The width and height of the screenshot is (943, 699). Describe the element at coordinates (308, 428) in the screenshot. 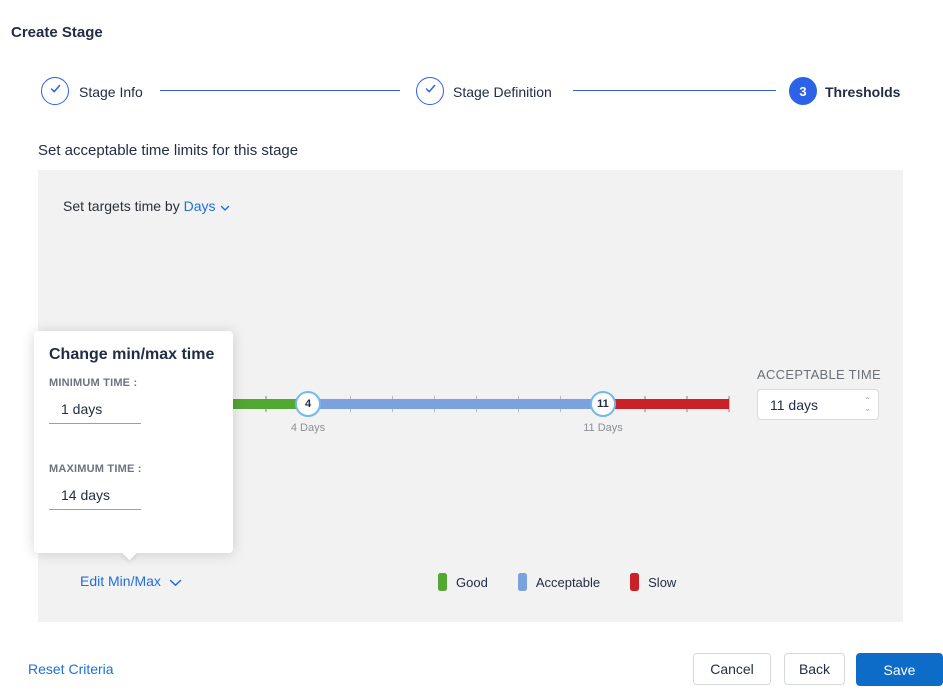

I see `slider-handle-min-label: 4 Days` at that location.